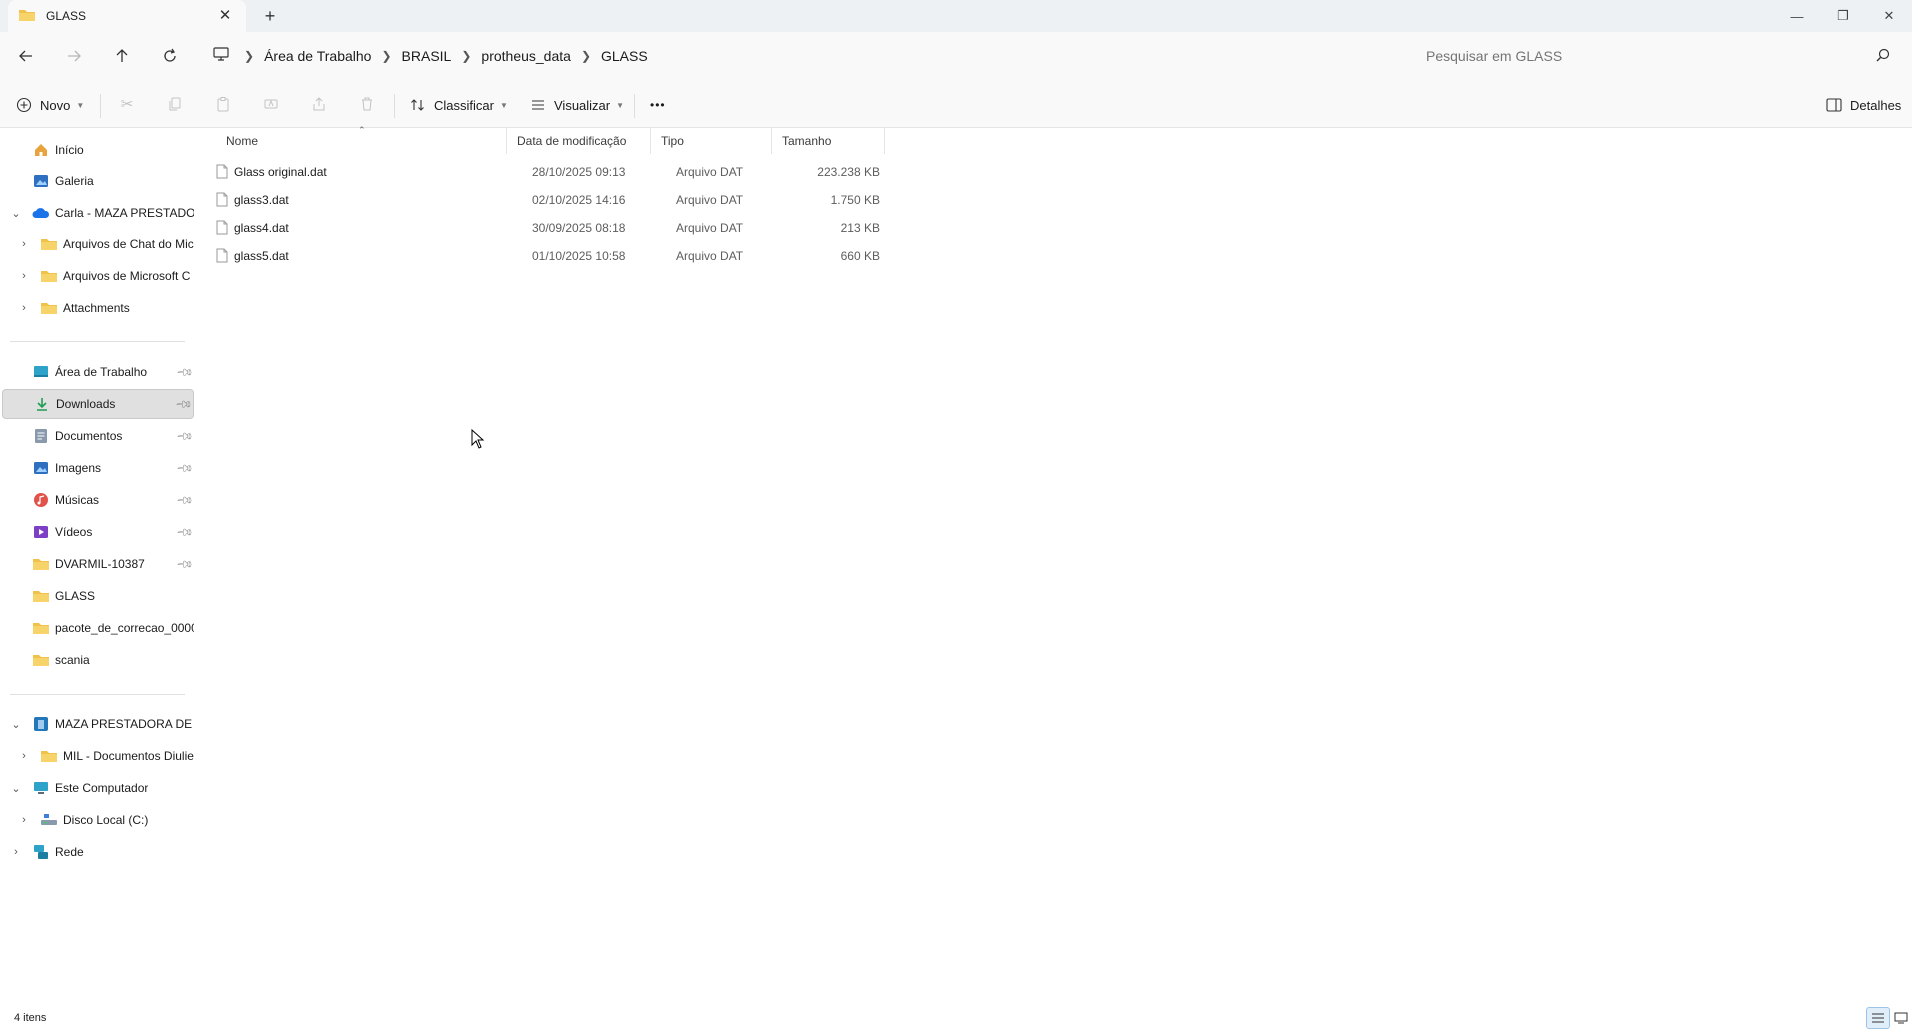 Image resolution: width=1912 pixels, height=1032 pixels. I want to click on sidebar-item-pacote-de-correcao: pacote_de_correcao_0000C, so click(98, 628).